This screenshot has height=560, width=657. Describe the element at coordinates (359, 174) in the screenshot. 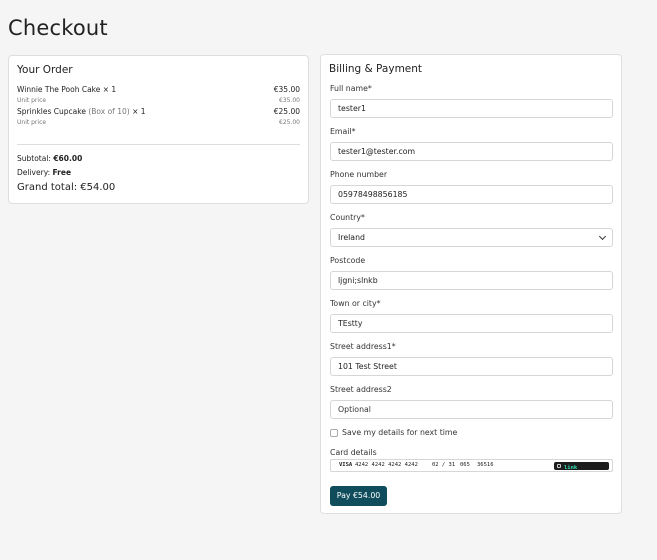

I see `phone-label: Phone number` at that location.